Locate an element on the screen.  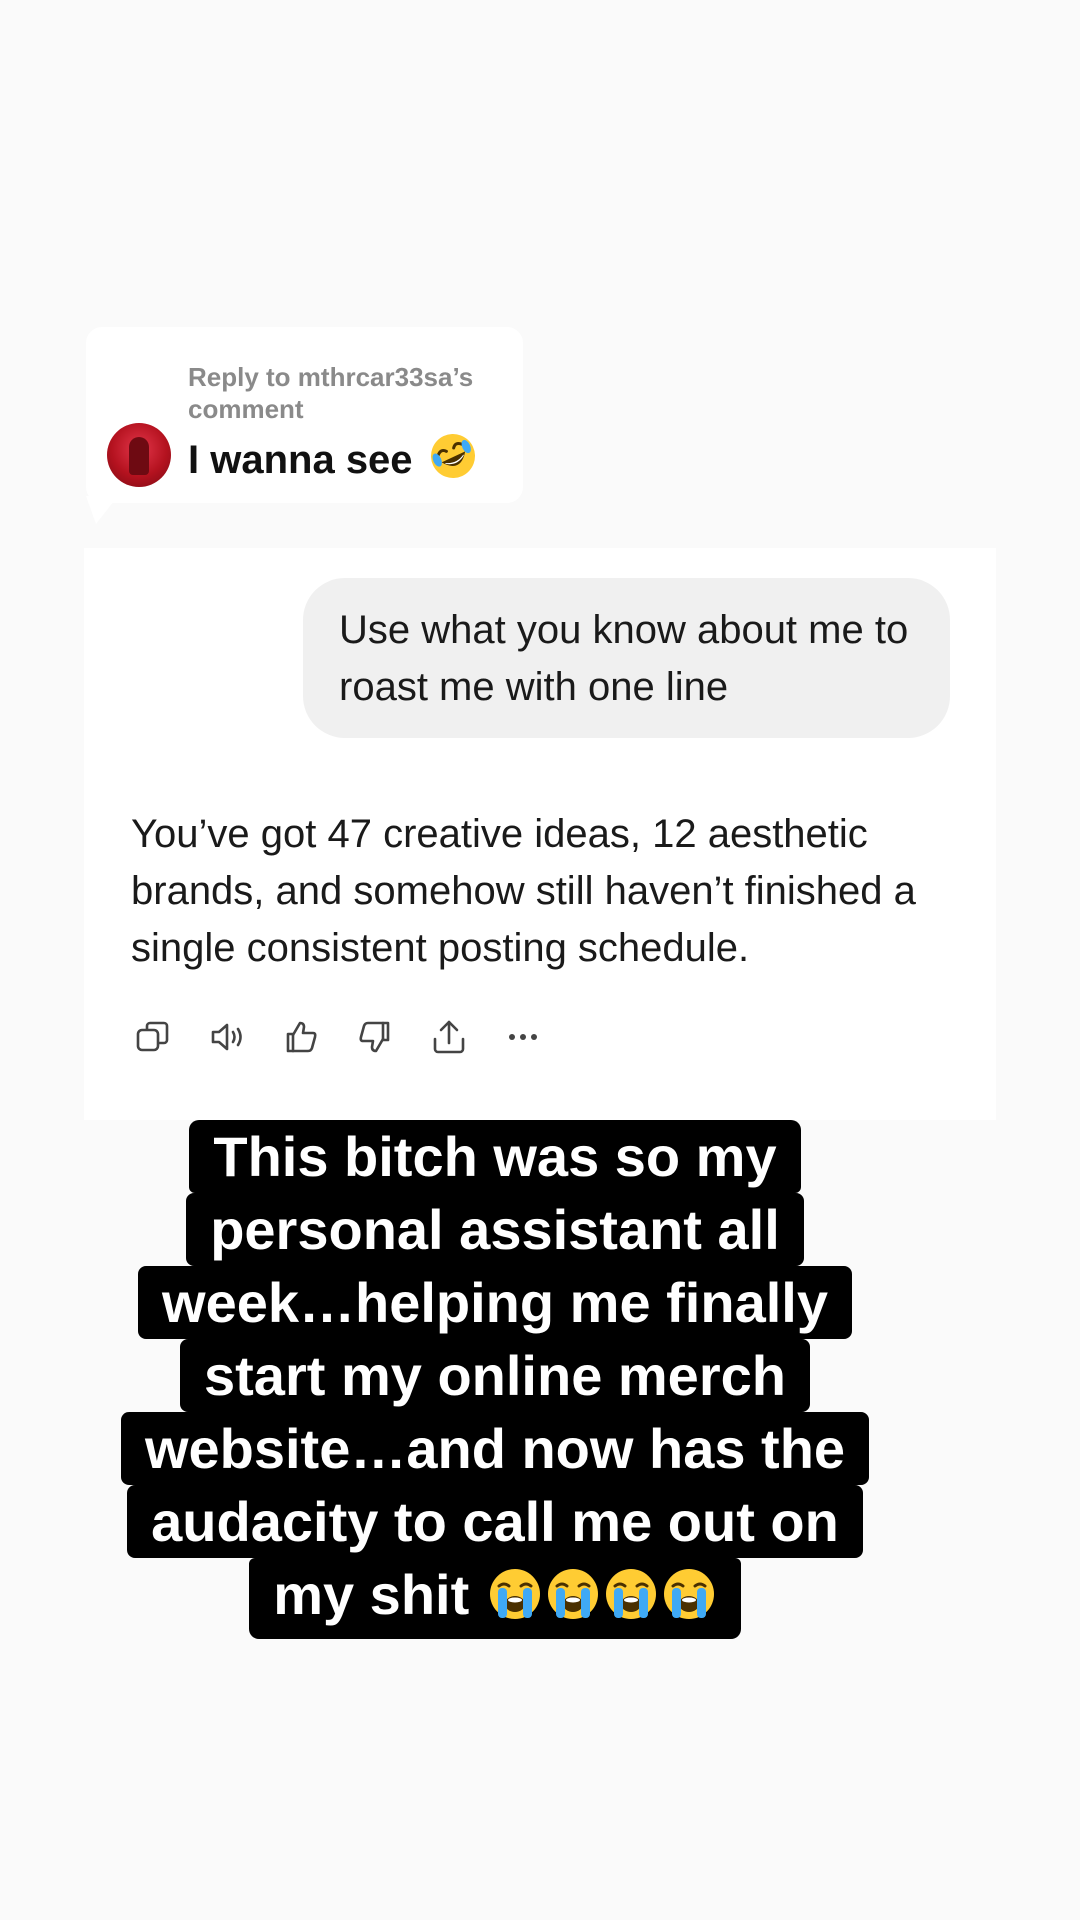
avatar is located at coordinates (139, 455).